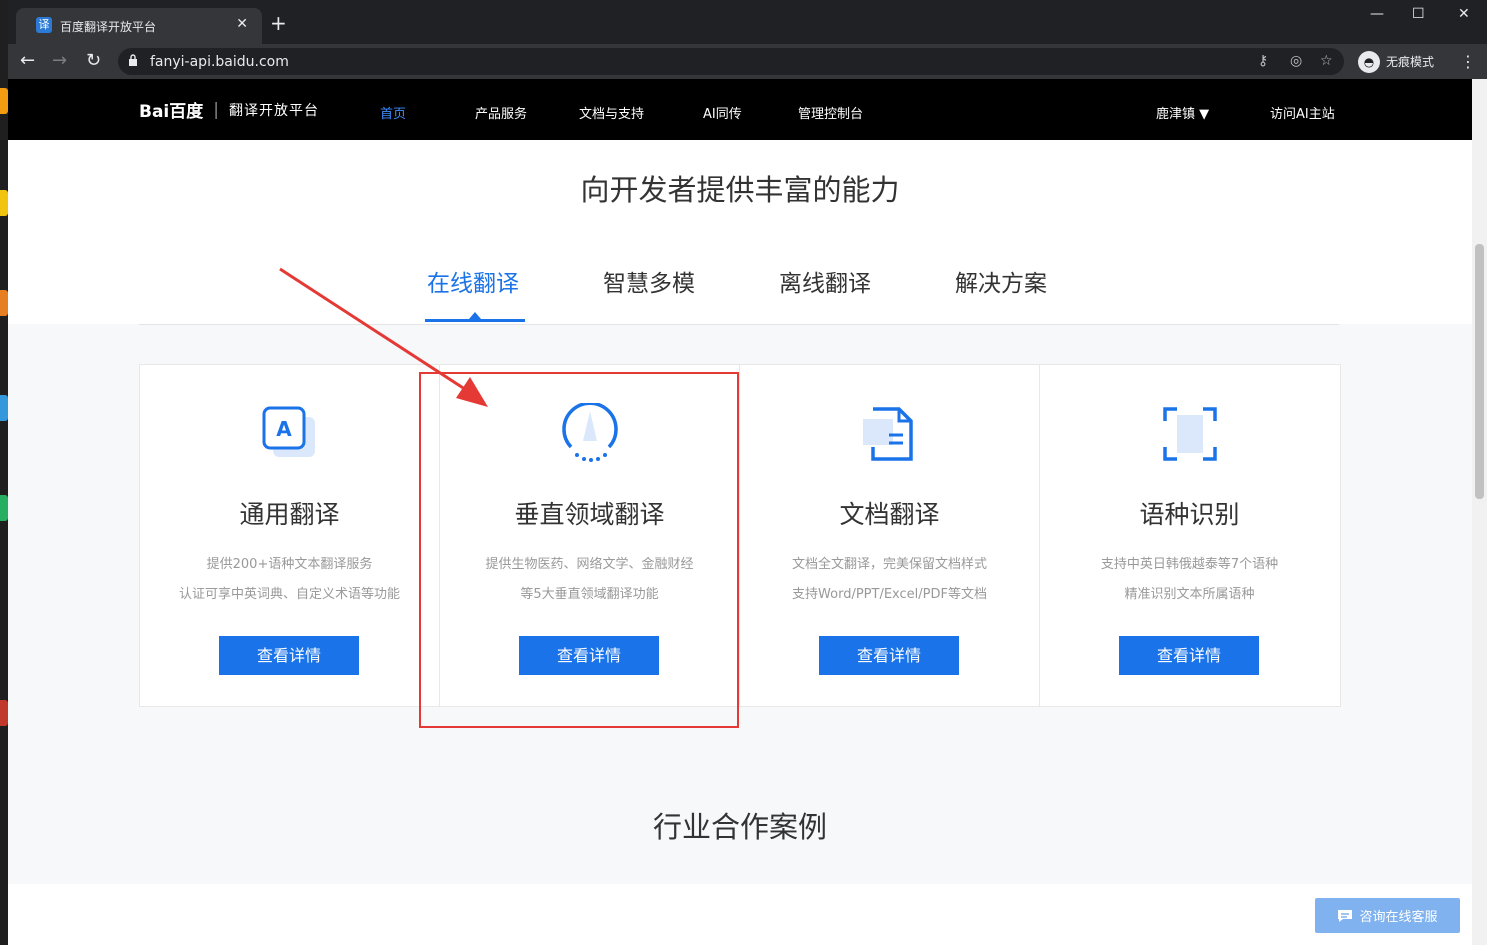  Describe the element at coordinates (1189, 535) in the screenshot. I see `card-language-detection: 语种识别 支持中英日韩俄越泰等7个语种 精准识别文本所属语种 查看详情` at that location.